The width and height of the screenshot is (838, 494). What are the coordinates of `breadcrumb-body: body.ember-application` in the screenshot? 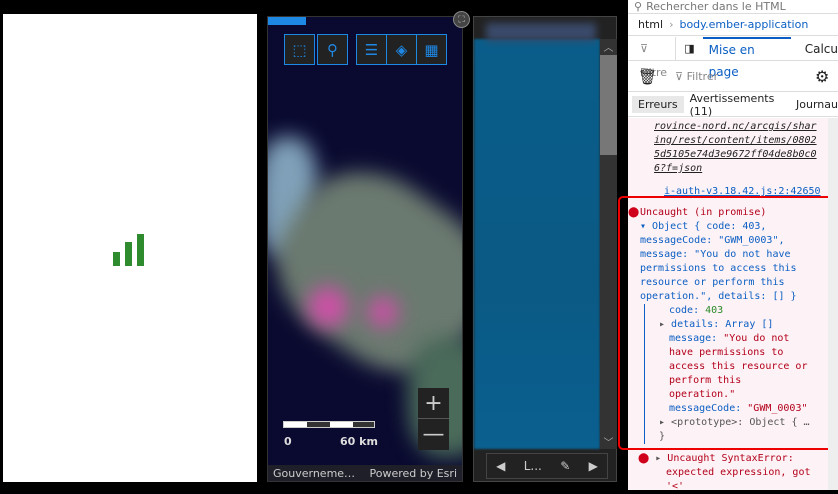 It's located at (743, 24).